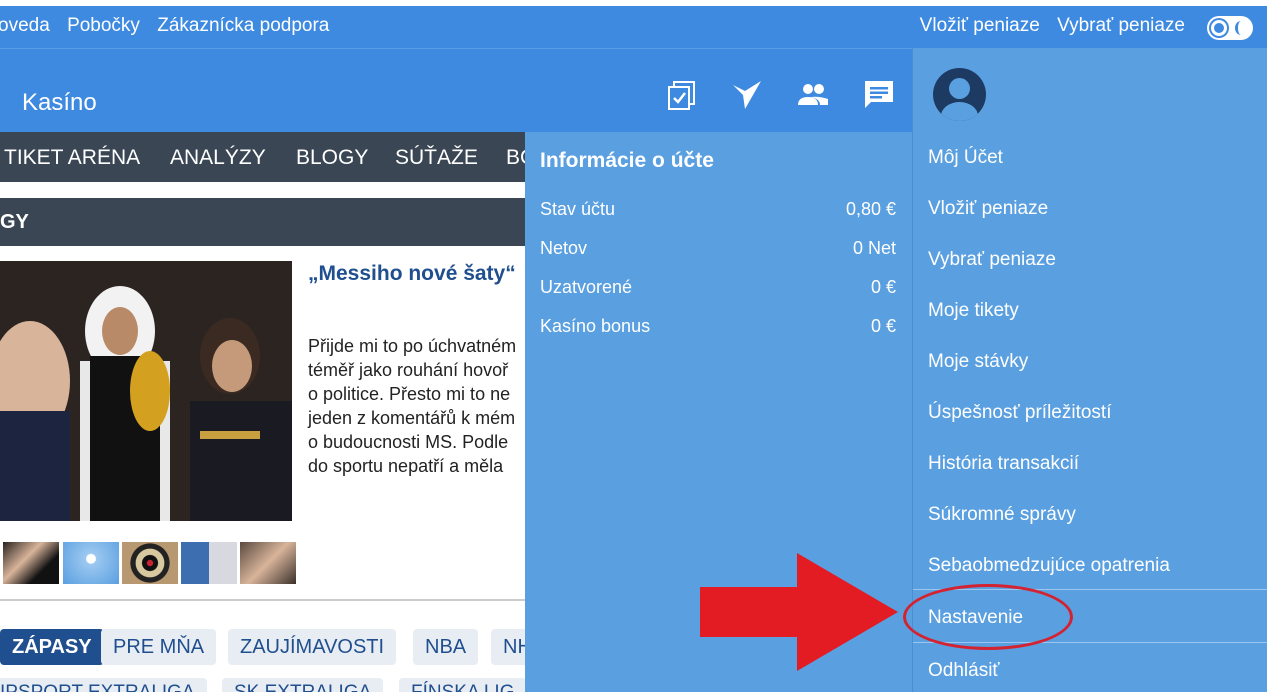 The width and height of the screenshot is (1267, 692). I want to click on thumbnail-darts, so click(150, 563).